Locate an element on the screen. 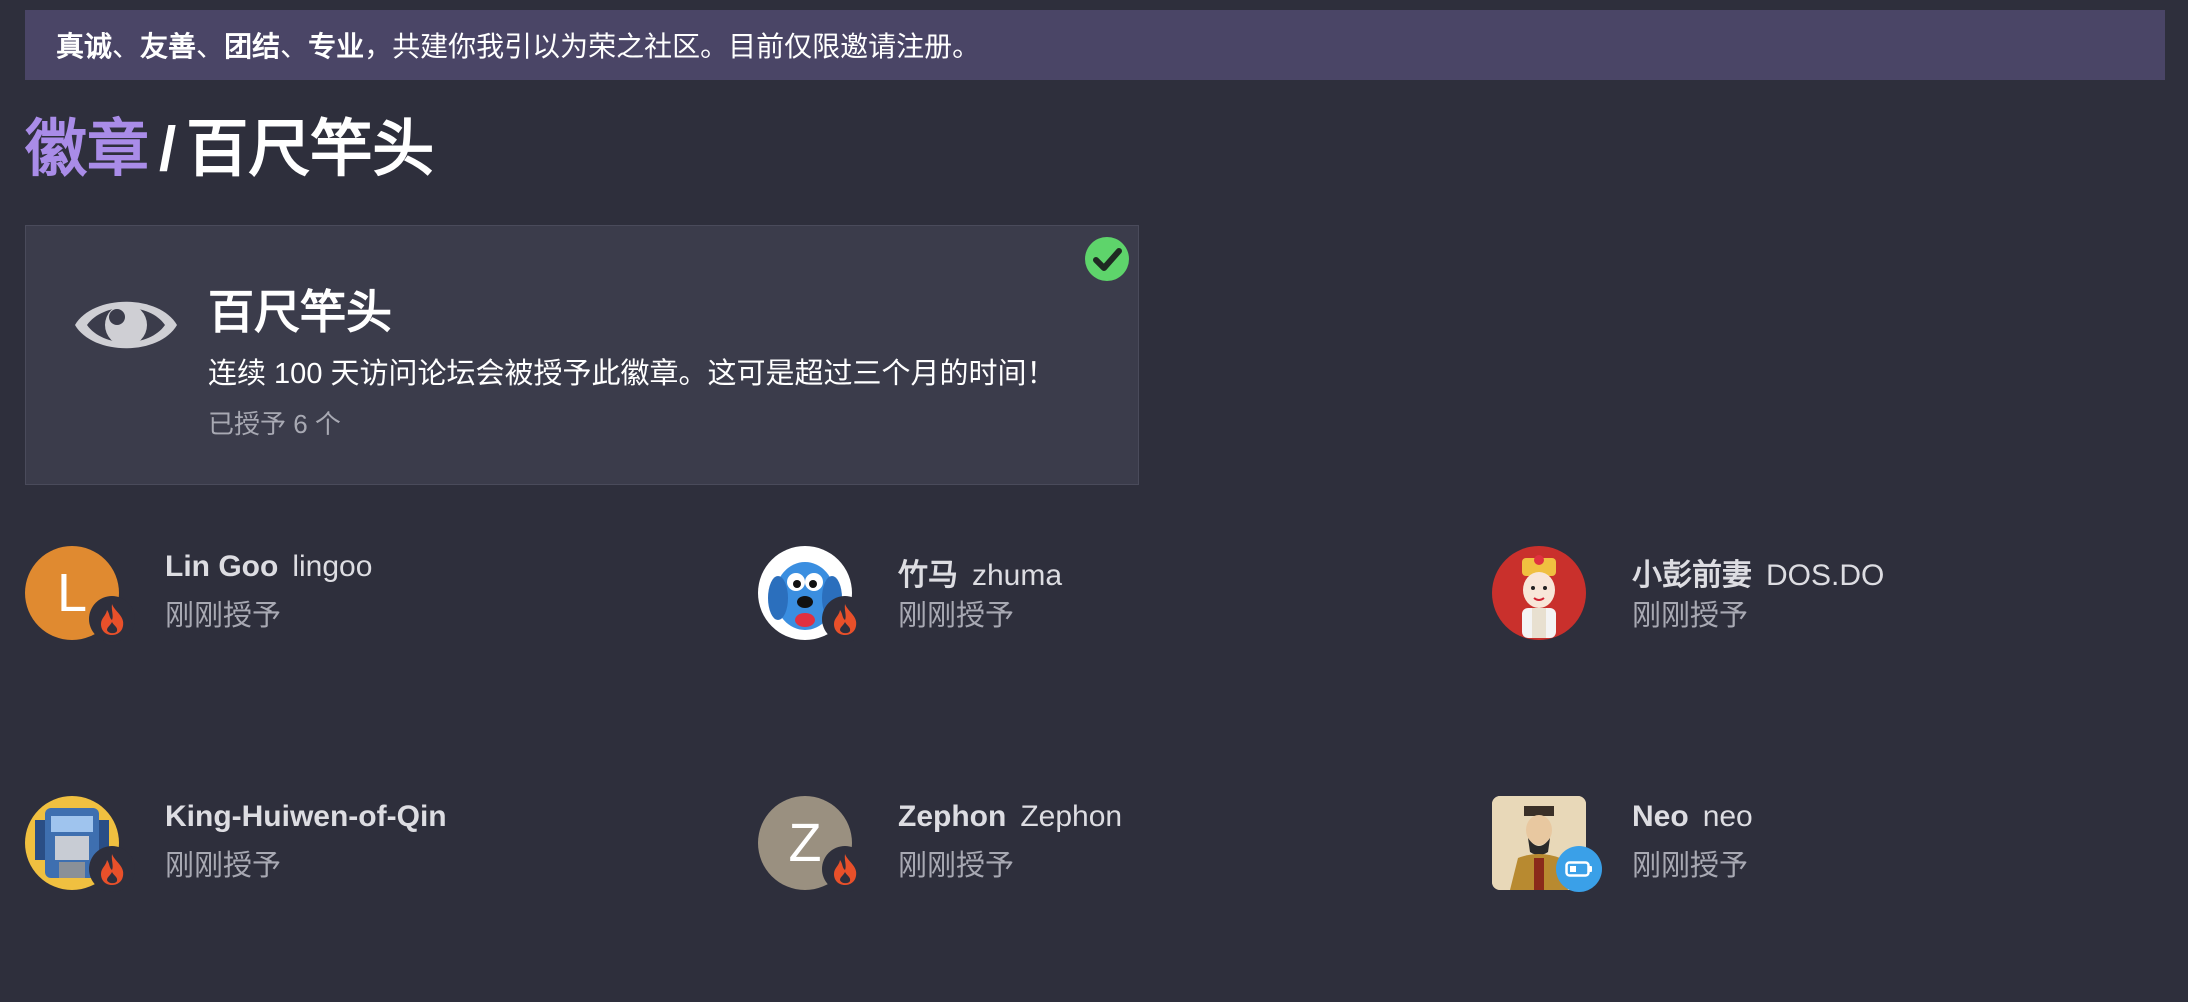 The image size is (2188, 1002). user-name-line: 小彭前妻 DOS.DO is located at coordinates (1758, 572).